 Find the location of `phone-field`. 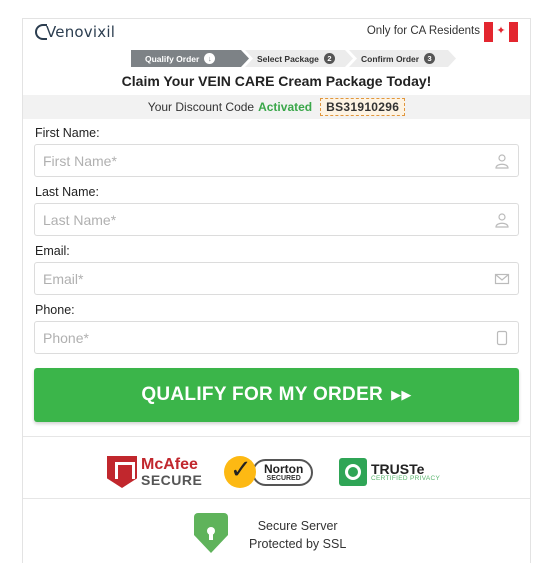

phone-field is located at coordinates (276, 337).